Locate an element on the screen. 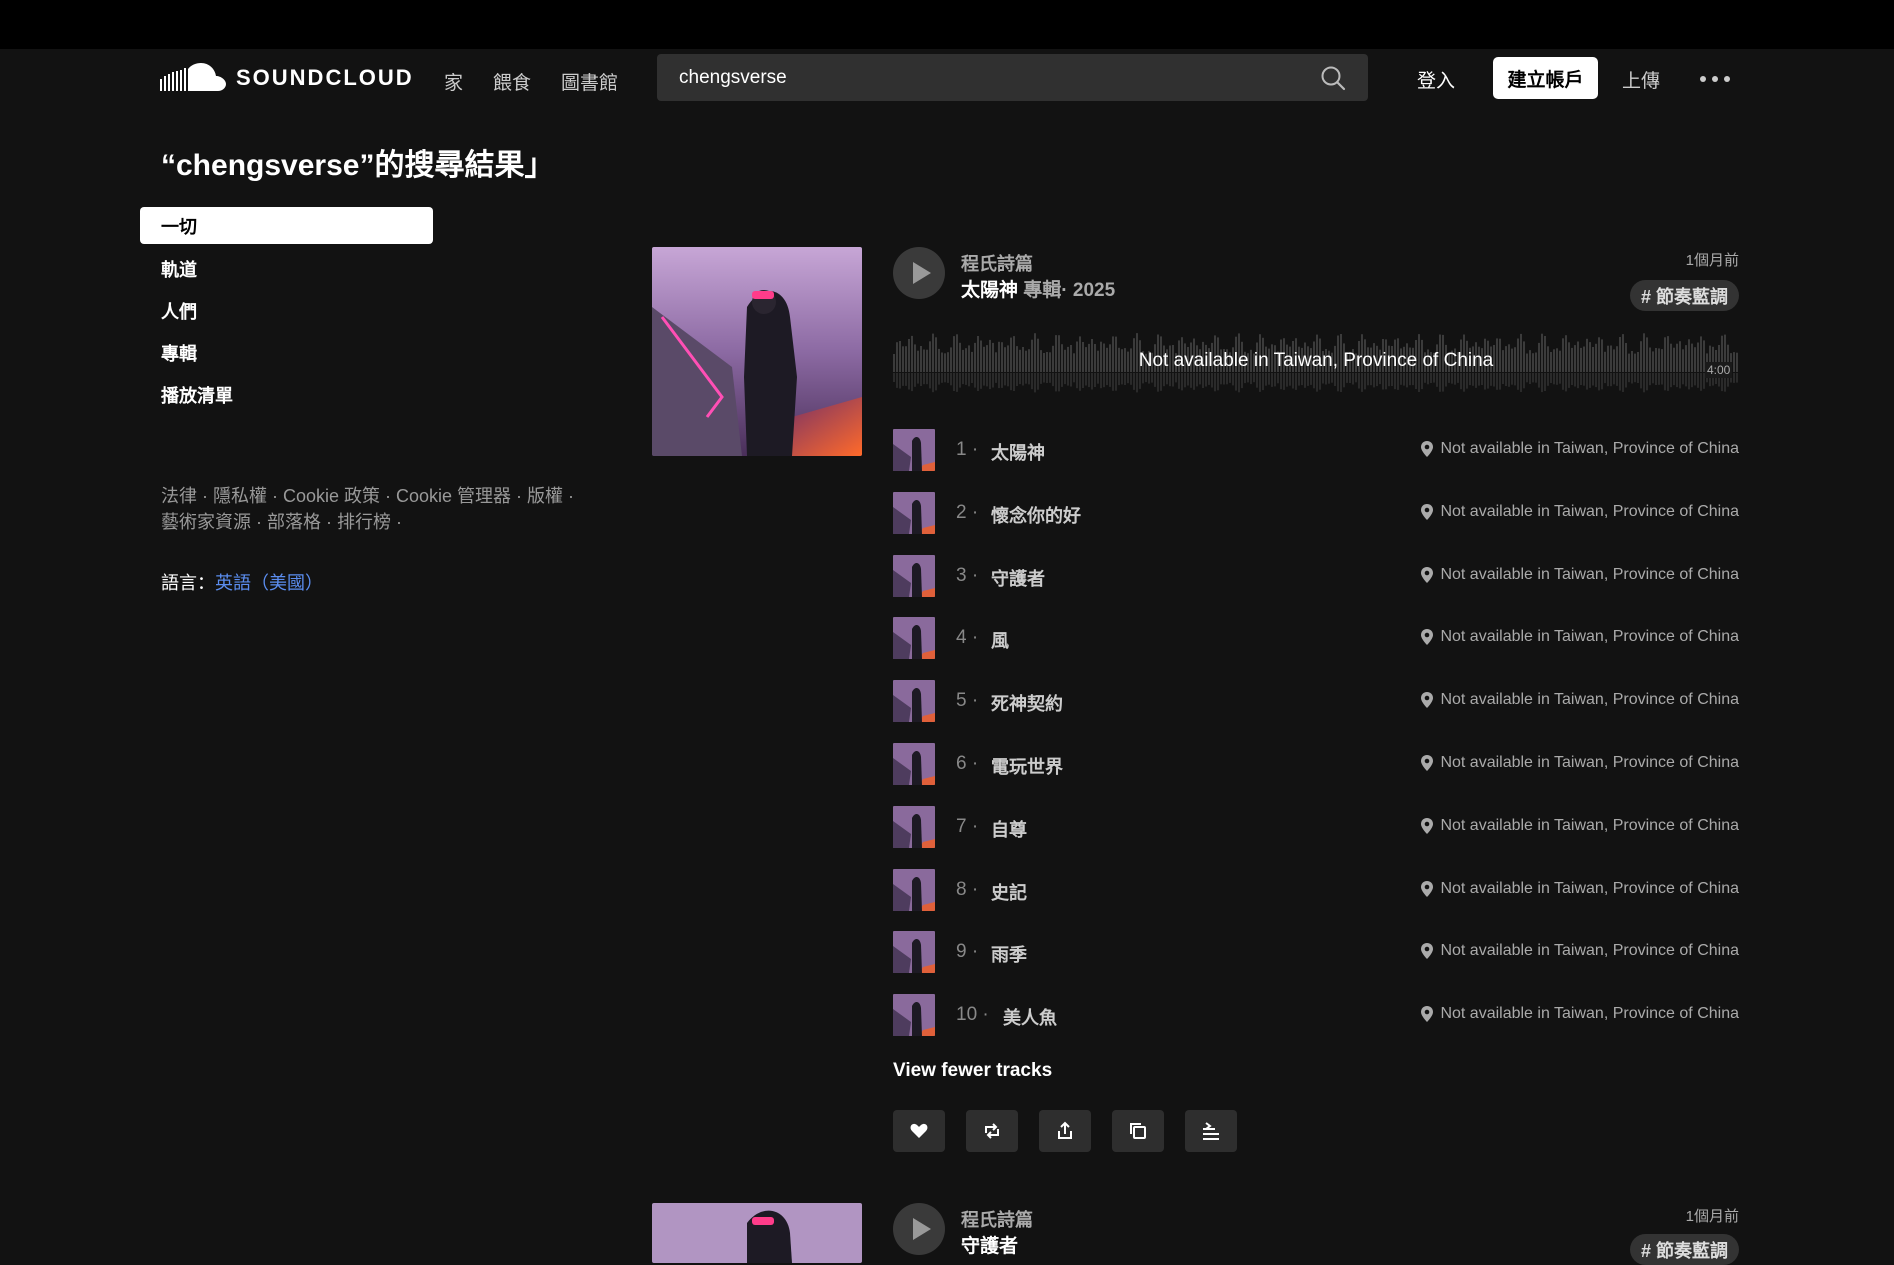 The image size is (1894, 1265). genre-tag-2: # 節奏藍調 is located at coordinates (1684, 1249).